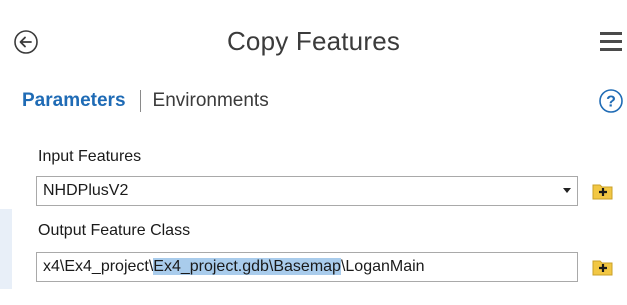  I want to click on tab-environments: Environments, so click(211, 101).